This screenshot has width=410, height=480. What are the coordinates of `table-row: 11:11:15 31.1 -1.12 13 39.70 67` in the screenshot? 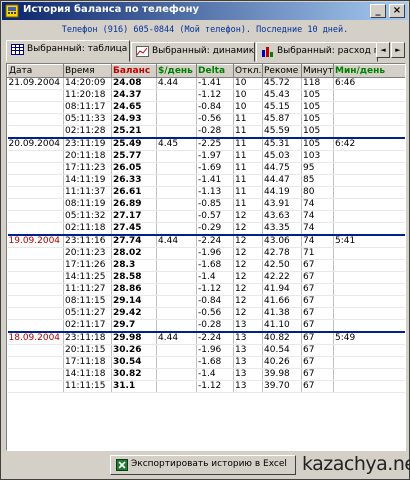 It's located at (206, 386).